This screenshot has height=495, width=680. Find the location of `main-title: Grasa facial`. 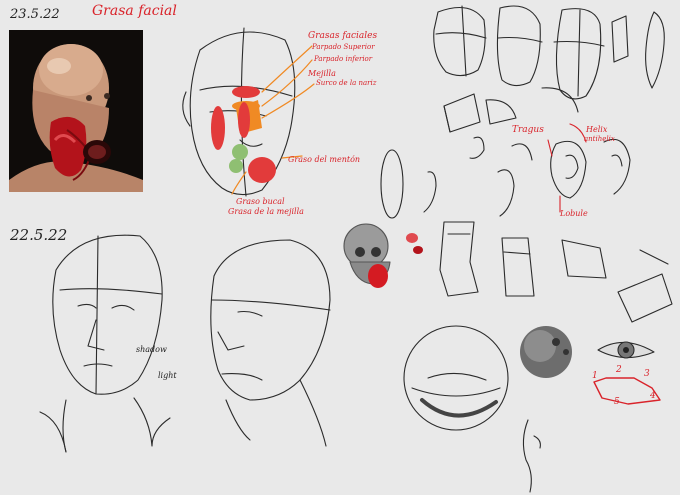

main-title: Grasa facial is located at coordinates (134, 11).